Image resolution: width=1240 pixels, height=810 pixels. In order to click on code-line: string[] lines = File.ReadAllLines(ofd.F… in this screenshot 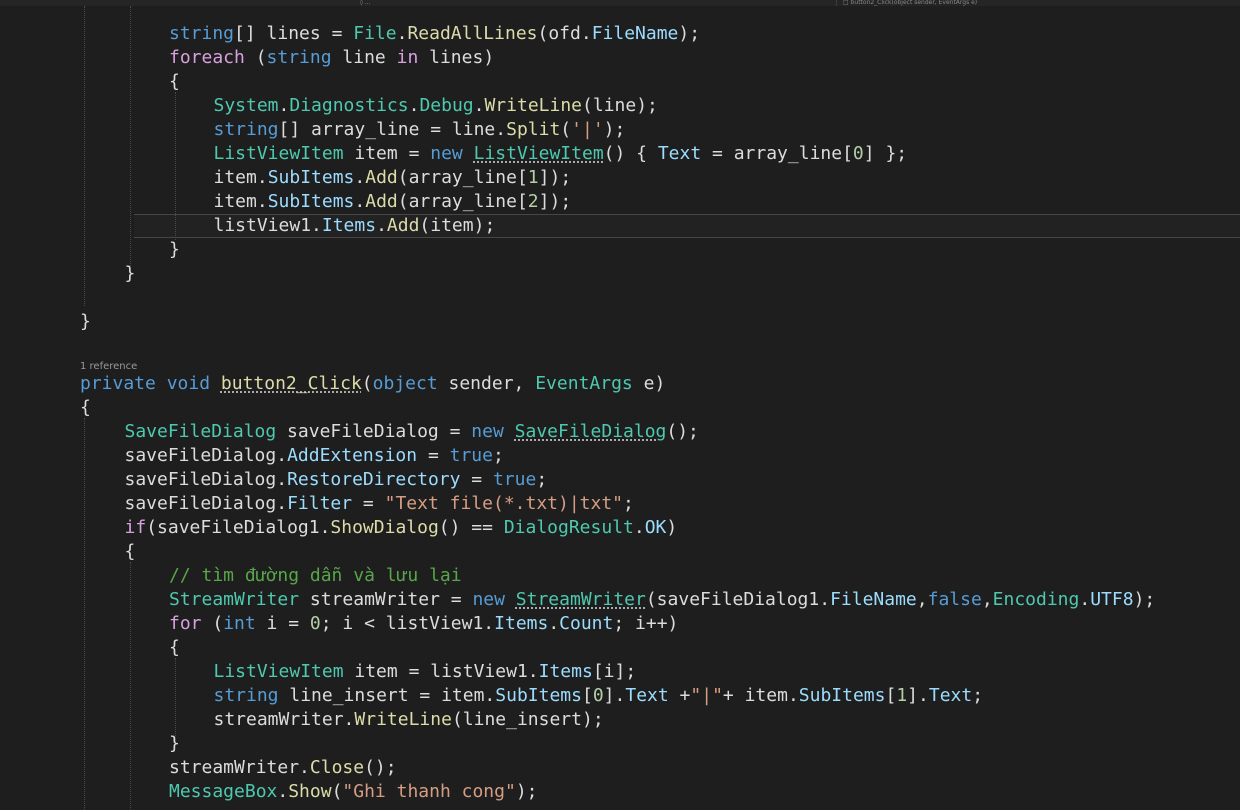, I will do `click(434, 34)`.